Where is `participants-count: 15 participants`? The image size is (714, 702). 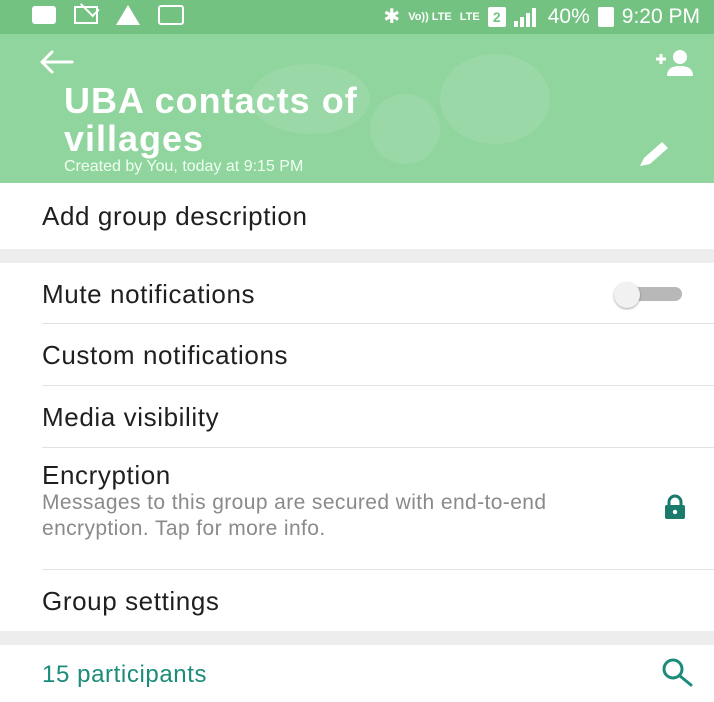
participants-count: 15 participants is located at coordinates (125, 674).